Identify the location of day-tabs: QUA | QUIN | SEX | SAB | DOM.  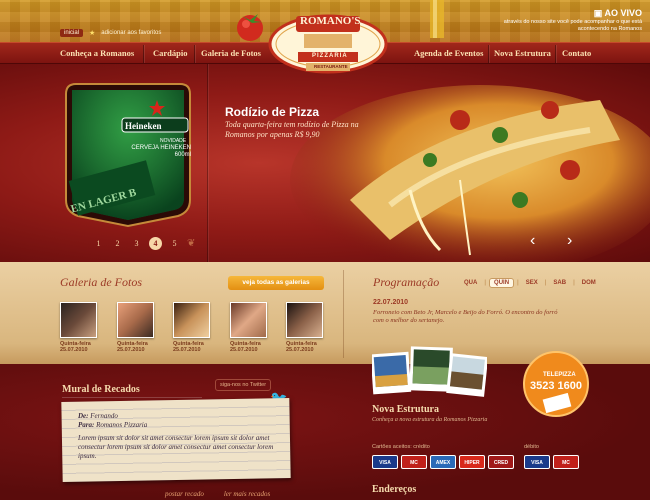
(530, 283).